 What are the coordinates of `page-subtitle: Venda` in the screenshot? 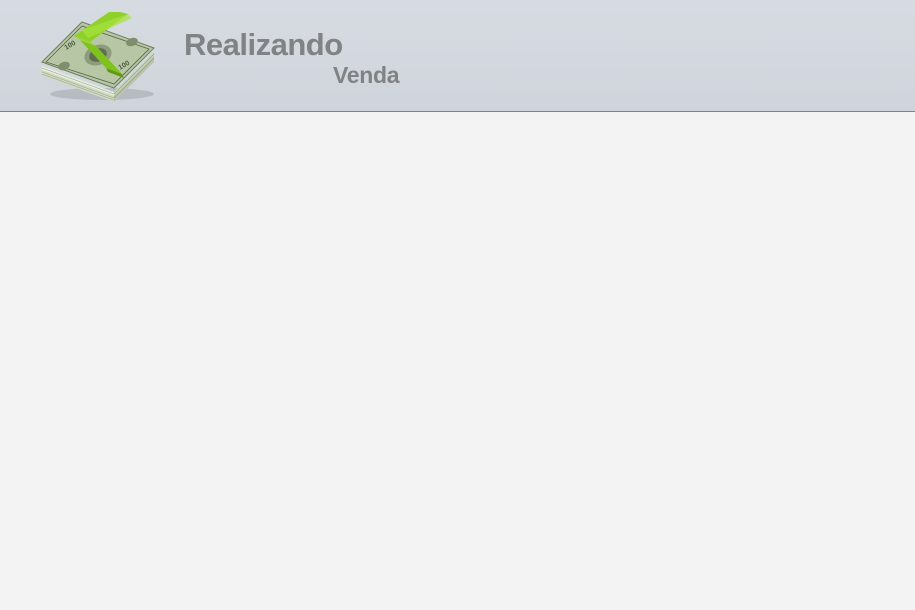 It's located at (366, 75).